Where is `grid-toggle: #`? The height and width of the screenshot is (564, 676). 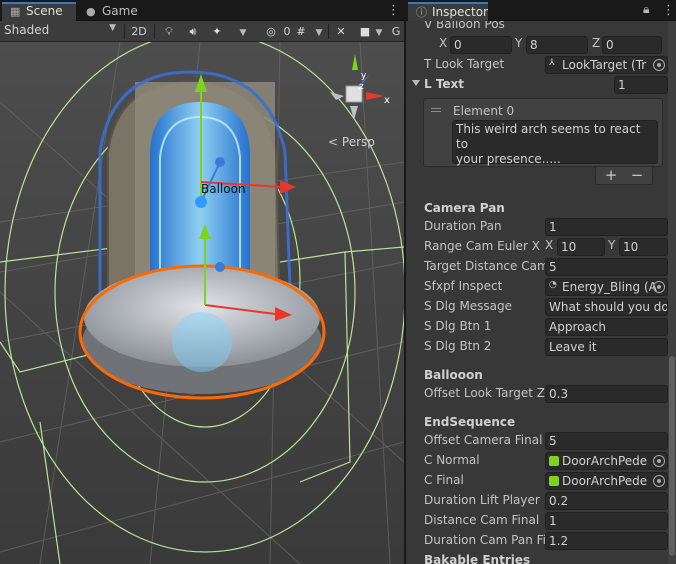
grid-toggle: # is located at coordinates (301, 31).